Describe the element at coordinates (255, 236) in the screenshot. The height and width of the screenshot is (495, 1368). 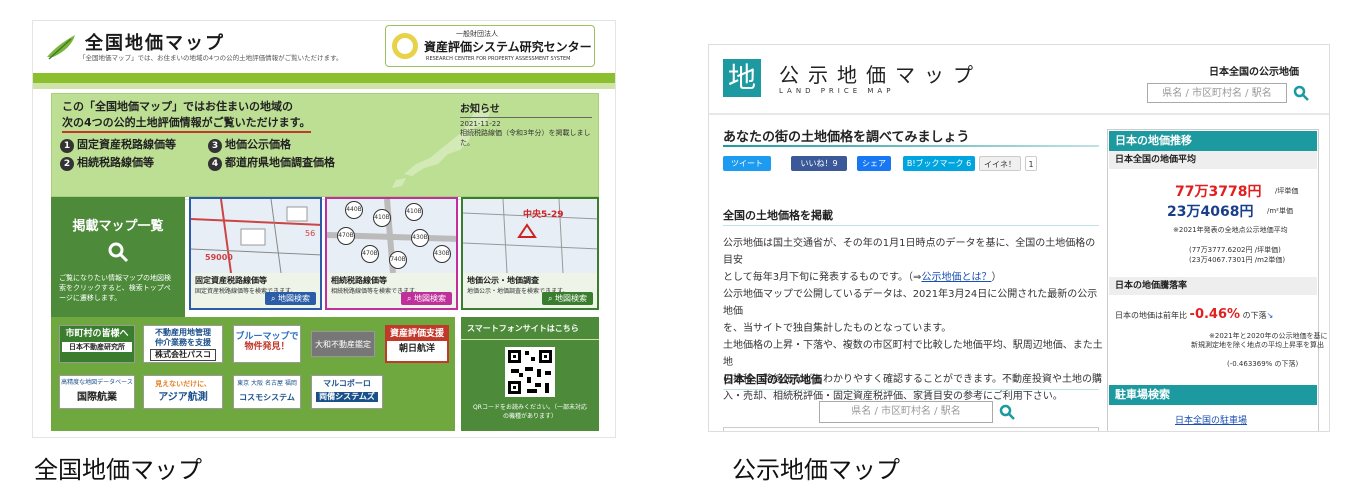
I see `tile-map-fixed-asset: 59000 56` at that location.